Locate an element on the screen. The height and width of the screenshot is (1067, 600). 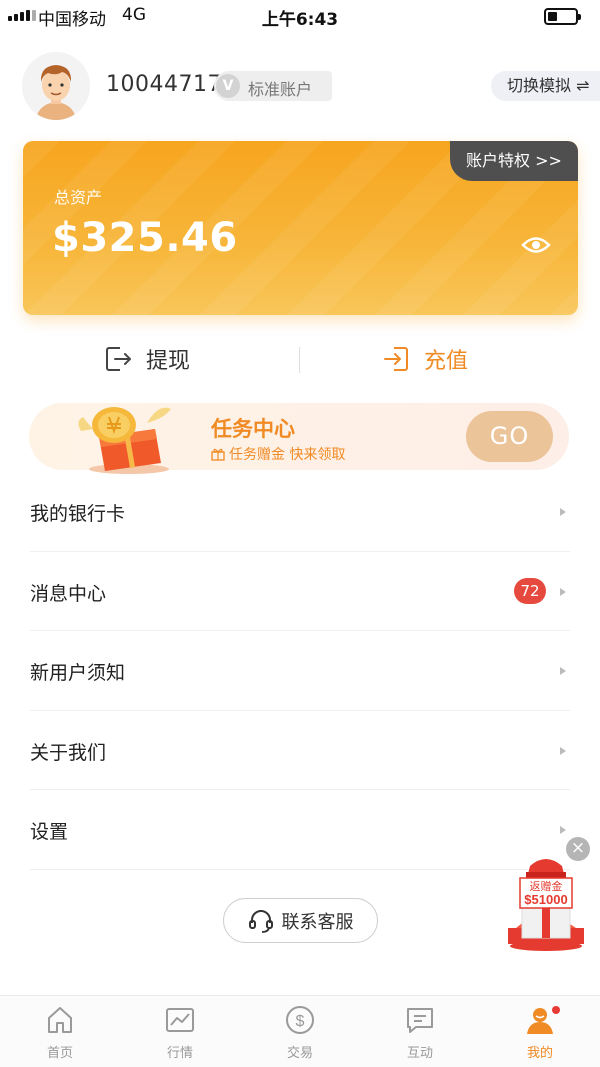
task-center-subtitle: 任务赠金 快来领取 is located at coordinates (278, 454).